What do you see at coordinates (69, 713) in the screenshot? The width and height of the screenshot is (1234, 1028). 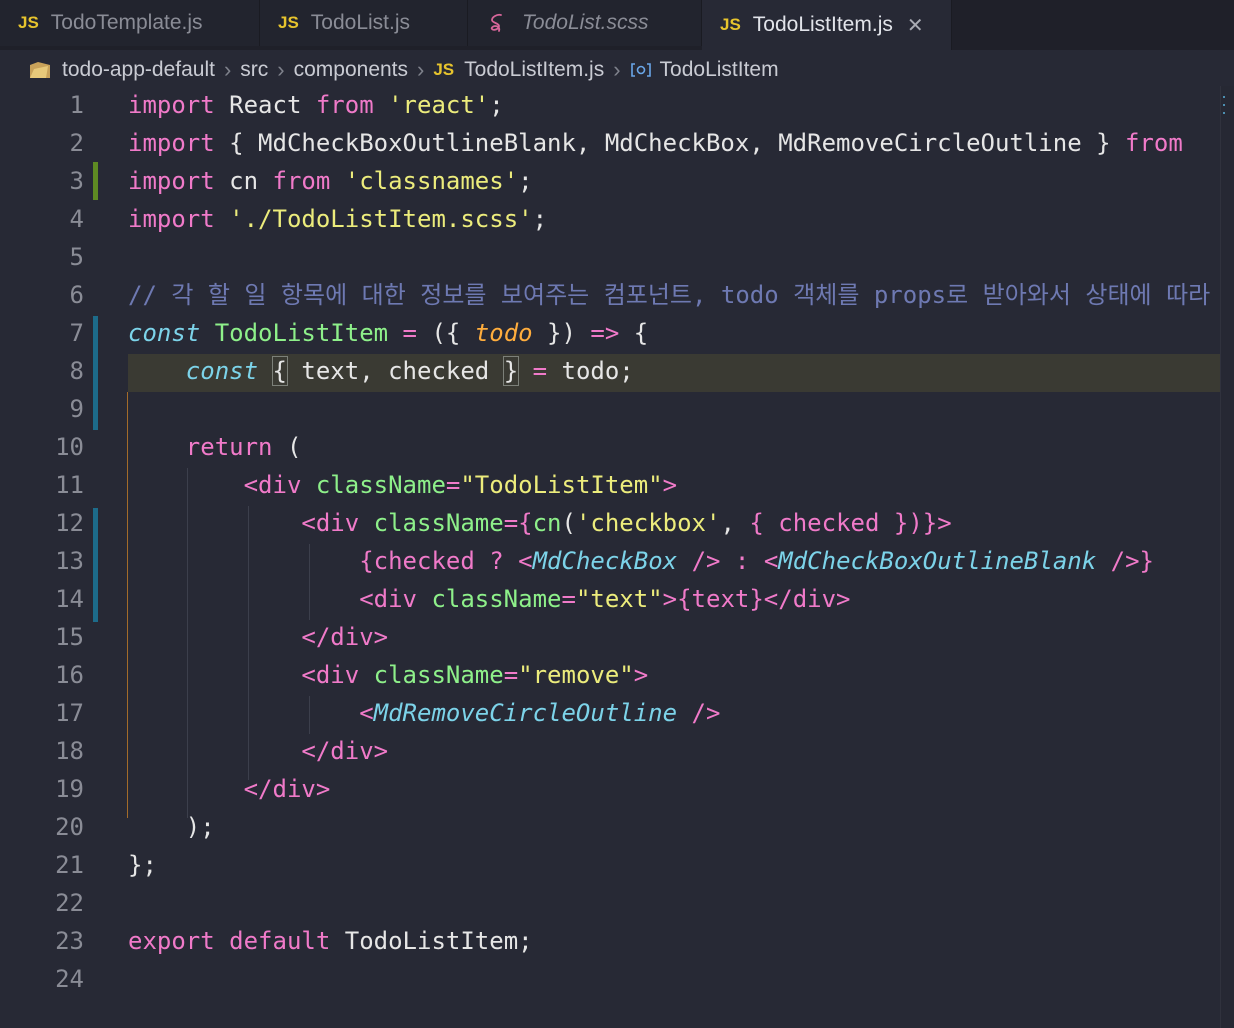 I see `line-number: 17` at bounding box center [69, 713].